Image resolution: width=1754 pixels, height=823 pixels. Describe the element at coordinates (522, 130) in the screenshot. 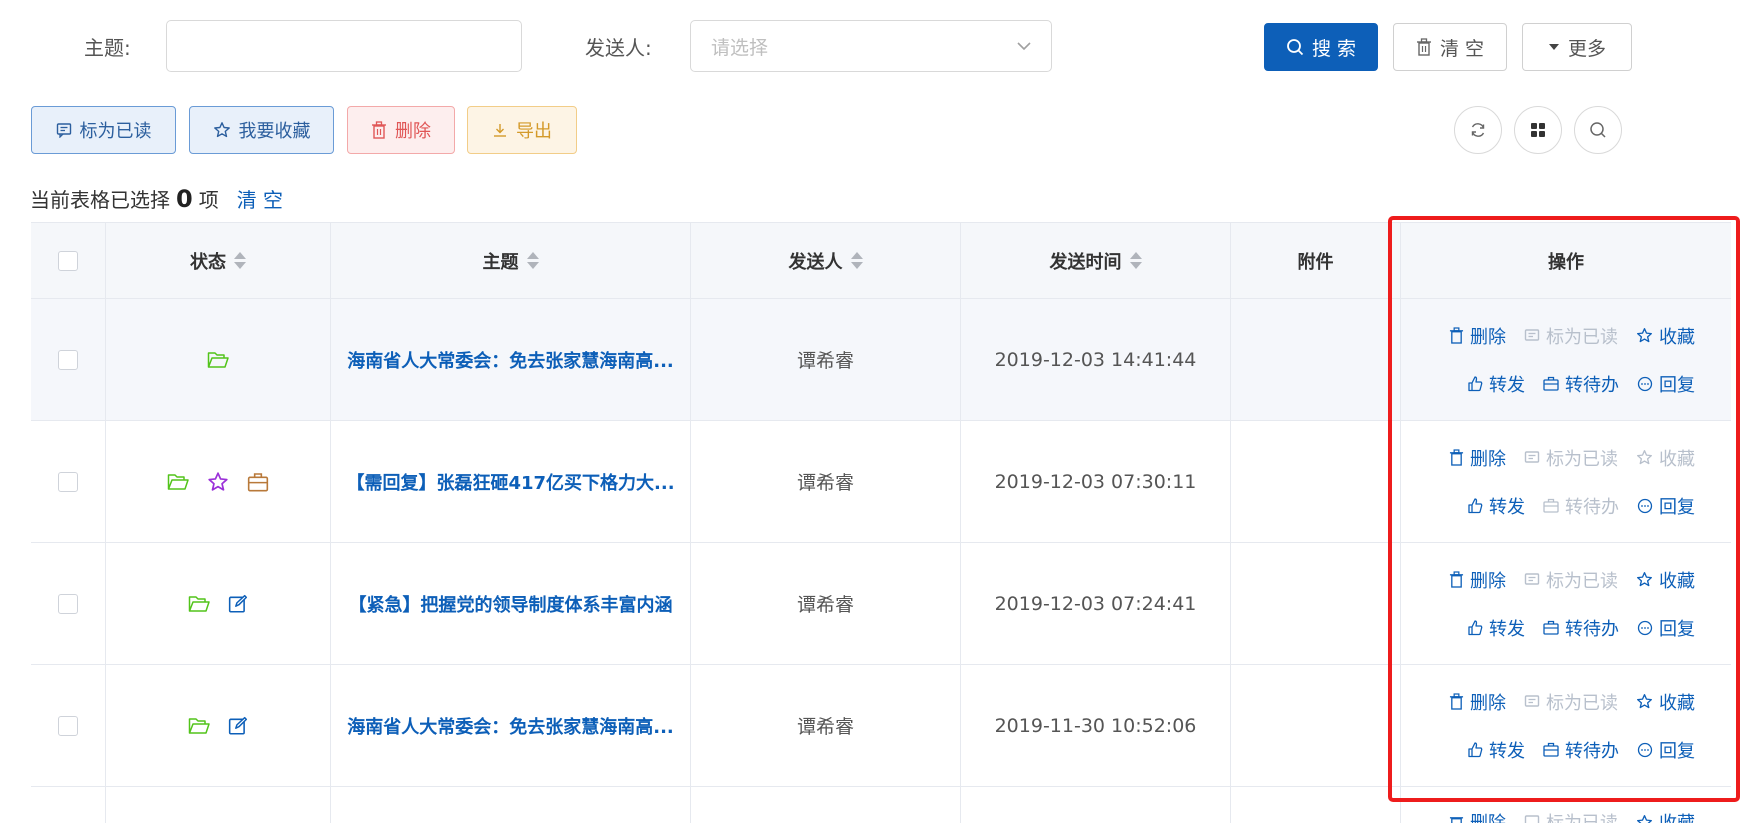

I see `export-button: 导出` at that location.